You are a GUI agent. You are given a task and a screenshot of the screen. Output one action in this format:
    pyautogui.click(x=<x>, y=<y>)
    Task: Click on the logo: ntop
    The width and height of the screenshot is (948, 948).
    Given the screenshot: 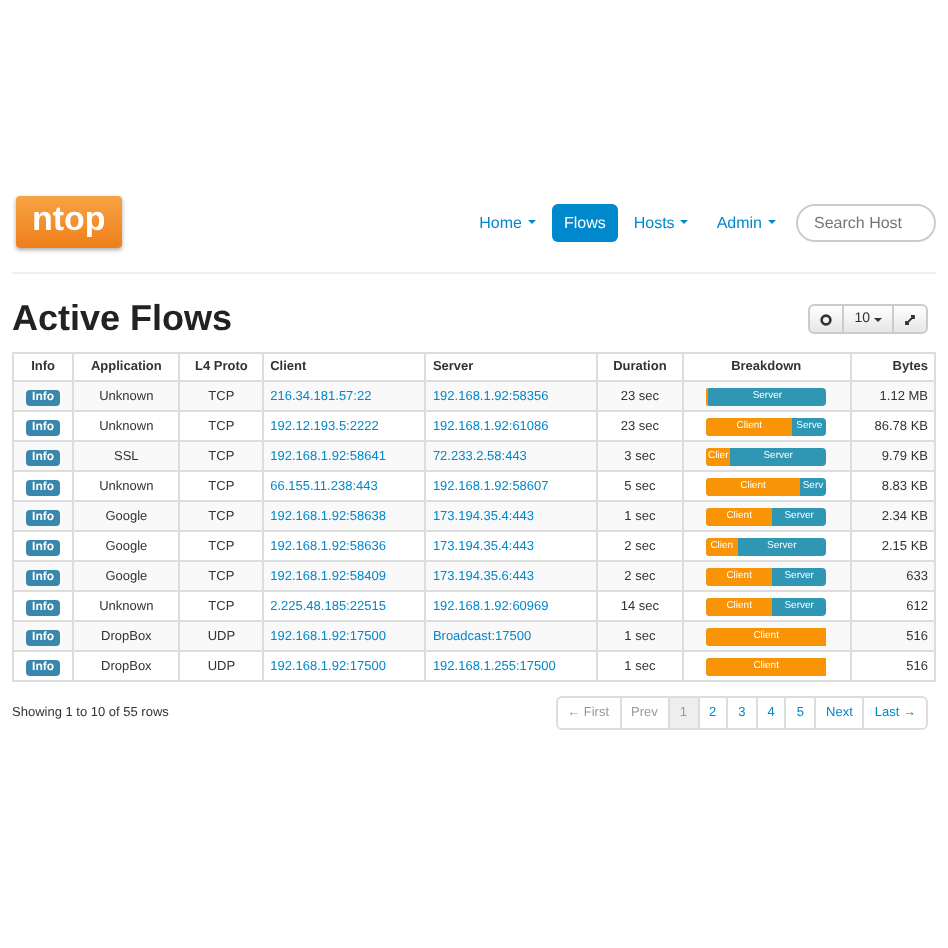 What is the action you would take?
    pyautogui.click(x=69, y=222)
    